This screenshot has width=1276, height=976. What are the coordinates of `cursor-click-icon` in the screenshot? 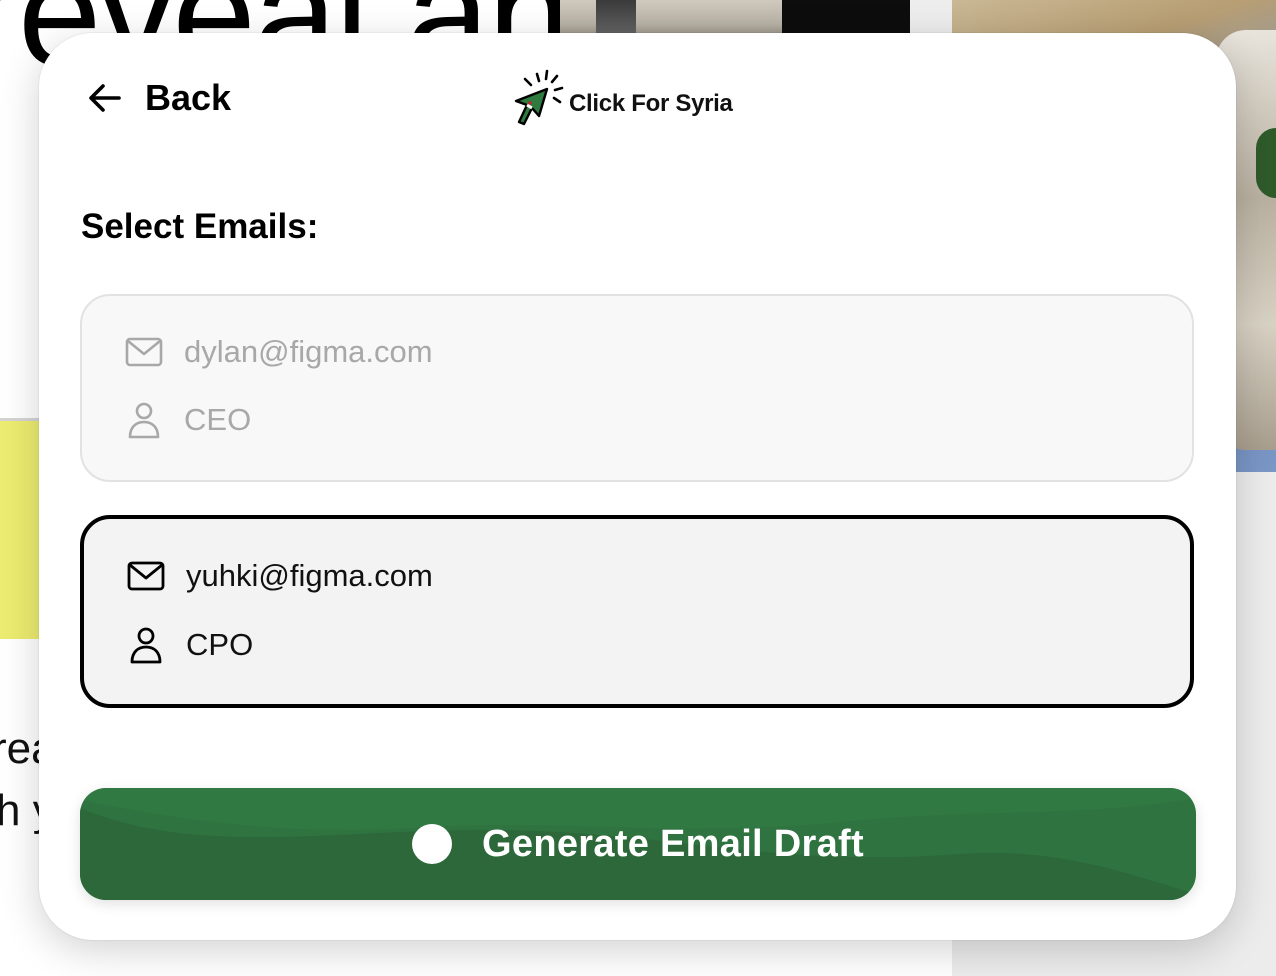 It's located at (535, 100).